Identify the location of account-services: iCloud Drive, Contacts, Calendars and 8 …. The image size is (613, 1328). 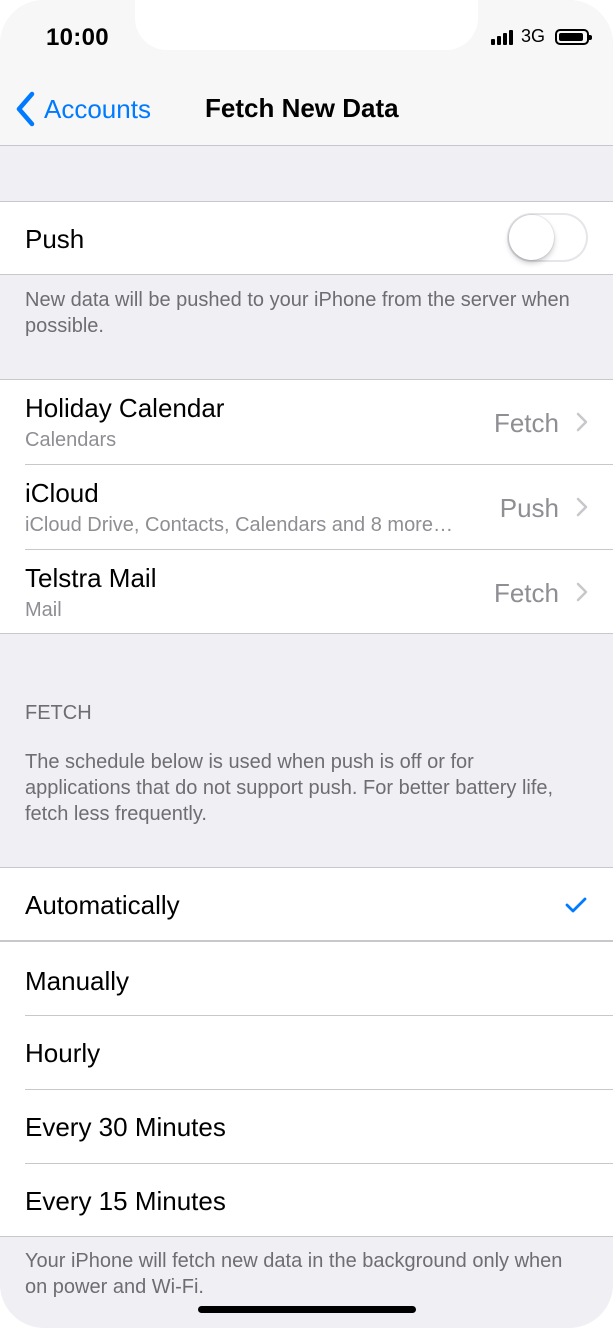
(239, 525).